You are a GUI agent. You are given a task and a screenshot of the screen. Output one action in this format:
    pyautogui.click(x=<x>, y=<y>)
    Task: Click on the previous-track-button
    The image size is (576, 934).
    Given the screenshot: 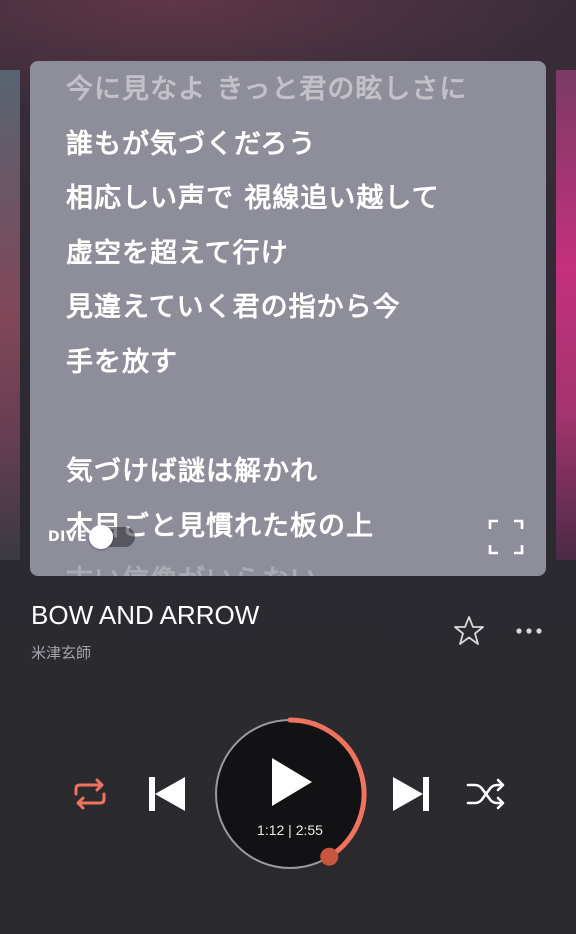 What is the action you would take?
    pyautogui.click(x=167, y=794)
    